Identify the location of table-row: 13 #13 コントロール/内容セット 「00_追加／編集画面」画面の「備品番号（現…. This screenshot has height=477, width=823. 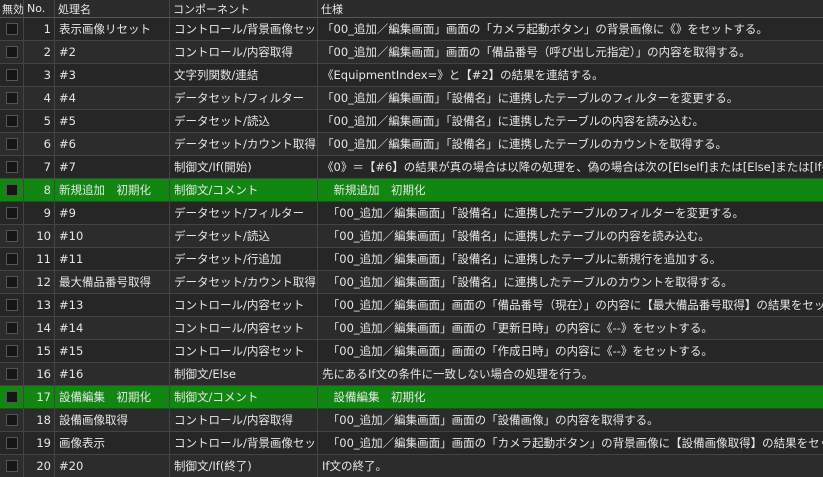
(411, 305).